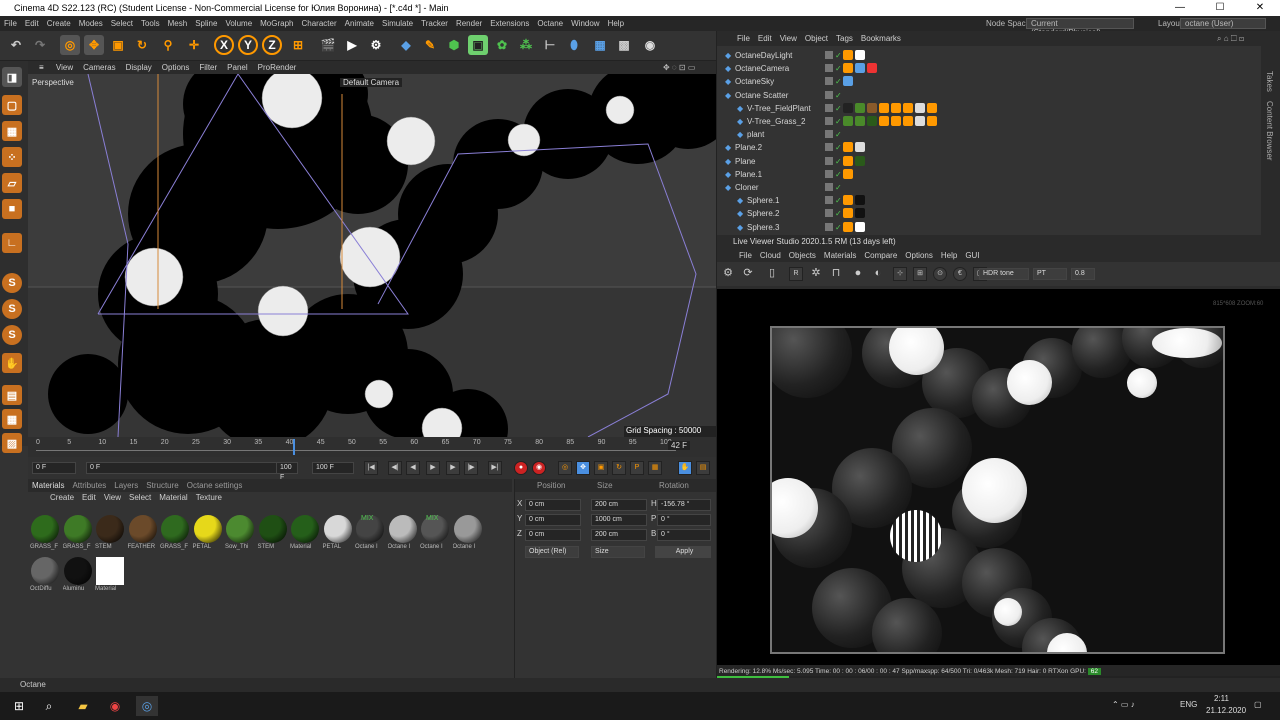 This screenshot has height=720, width=1280. Describe the element at coordinates (12, 335) in the screenshot. I see `quantize-icon: S` at that location.